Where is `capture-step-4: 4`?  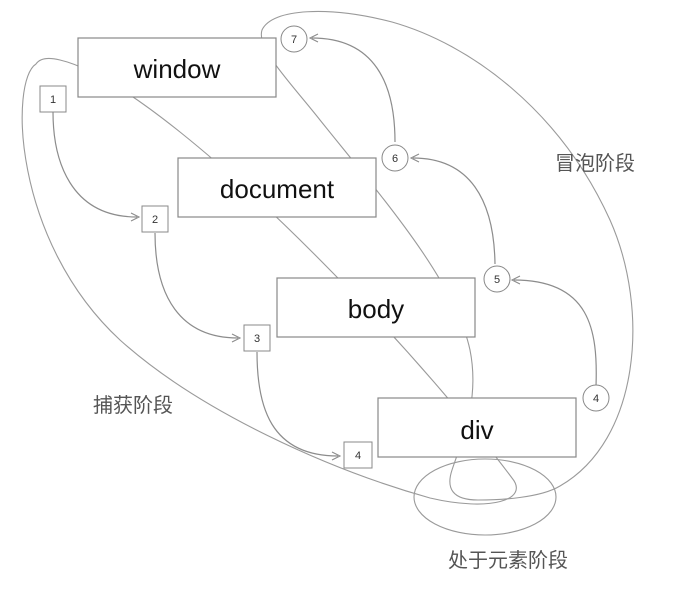 capture-step-4: 4 is located at coordinates (358, 455).